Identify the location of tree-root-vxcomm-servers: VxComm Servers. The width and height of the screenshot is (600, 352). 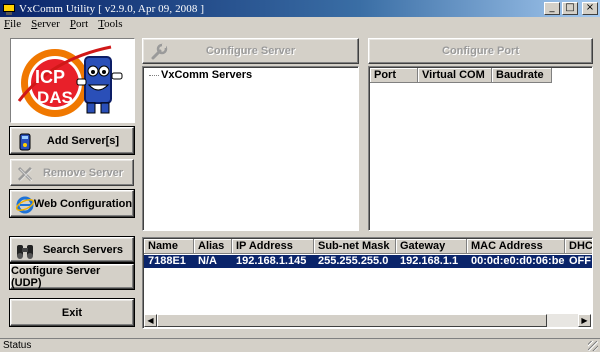
(206, 75).